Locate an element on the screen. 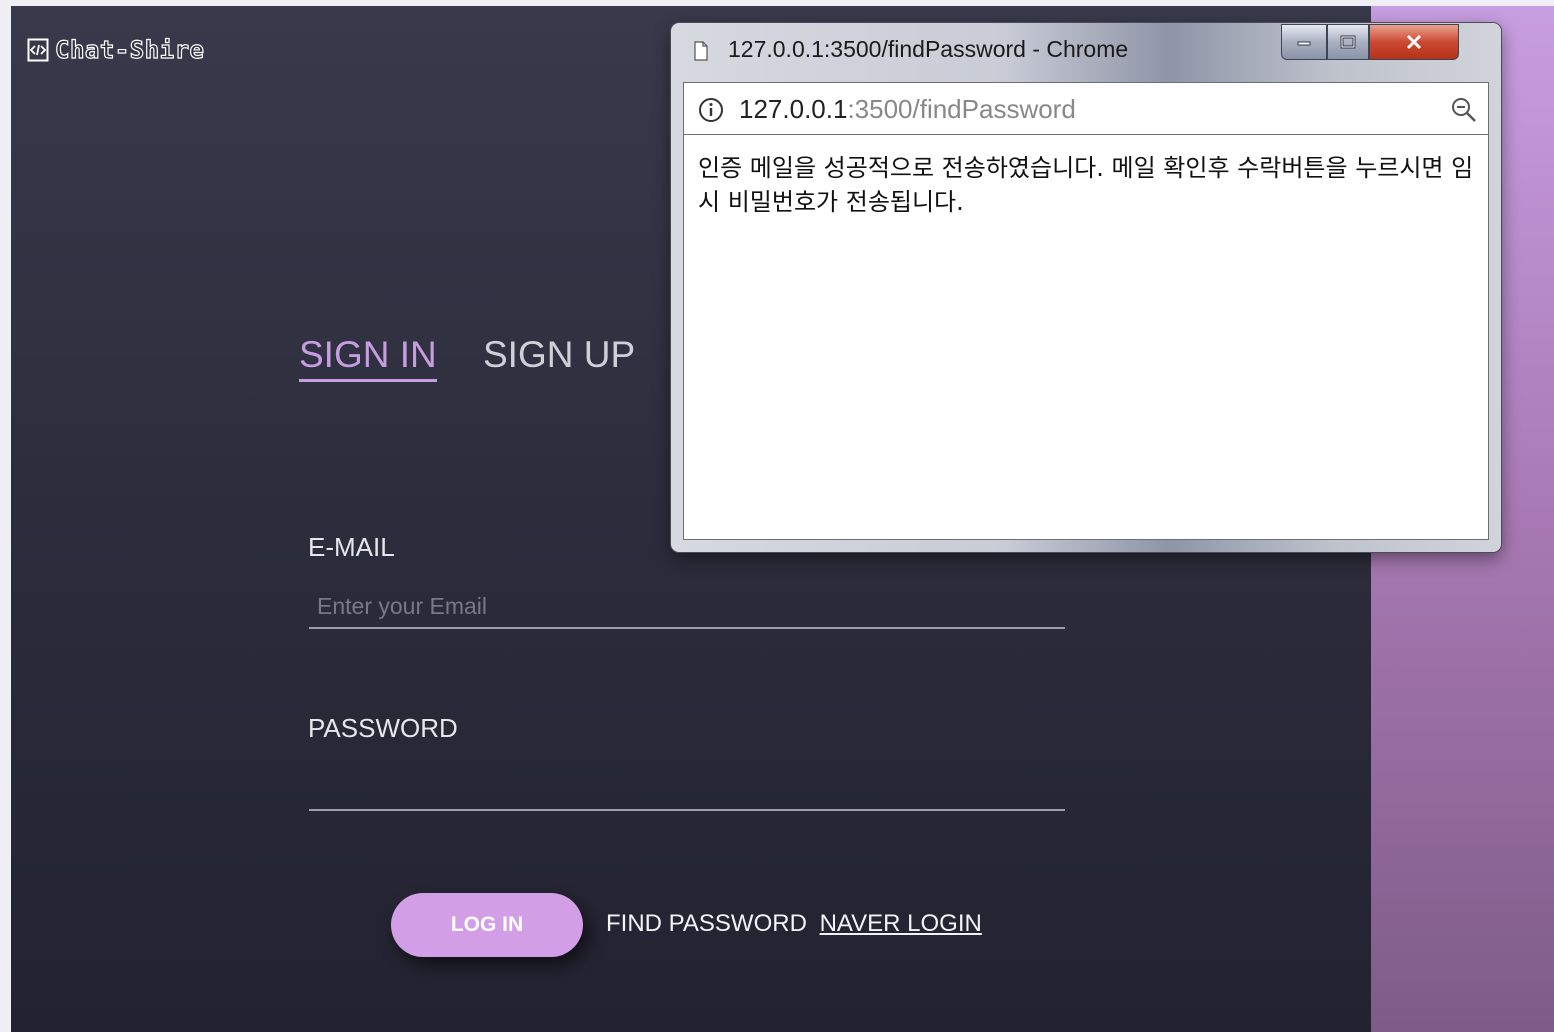 The height and width of the screenshot is (1032, 1554). window-controls is located at coordinates (1370, 42).